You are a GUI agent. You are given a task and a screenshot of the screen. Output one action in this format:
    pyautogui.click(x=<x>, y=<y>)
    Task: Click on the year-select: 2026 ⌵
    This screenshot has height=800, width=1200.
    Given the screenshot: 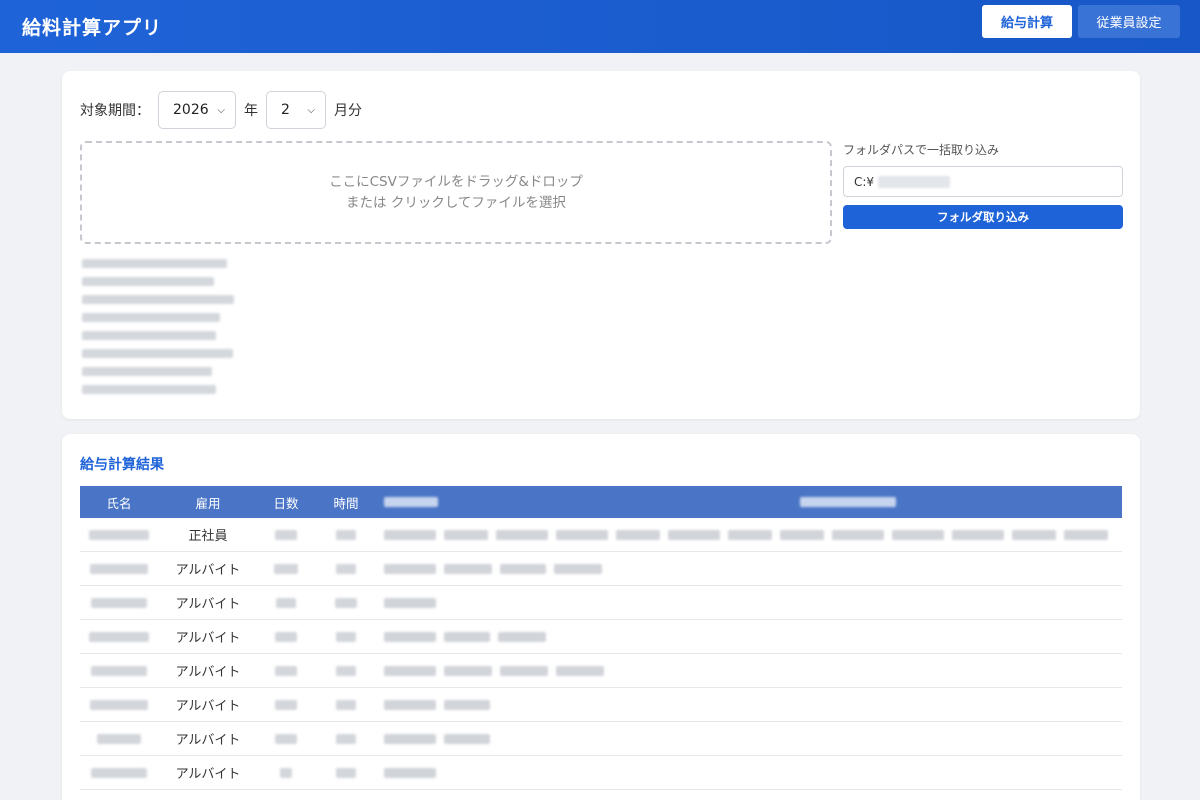 What is the action you would take?
    pyautogui.click(x=197, y=110)
    